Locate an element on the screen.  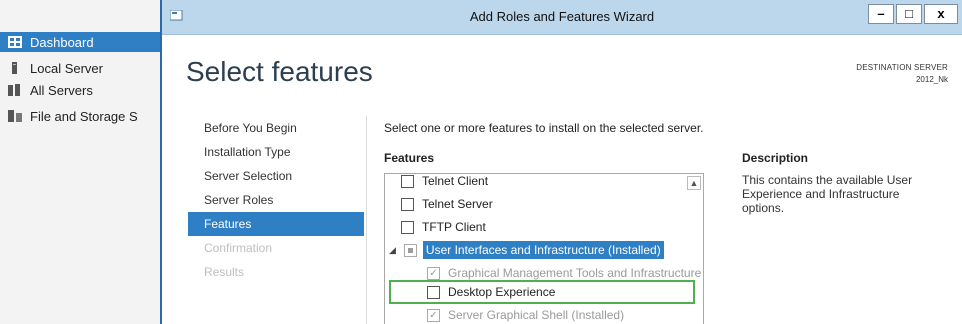
minimize-button: – is located at coordinates (881, 14).